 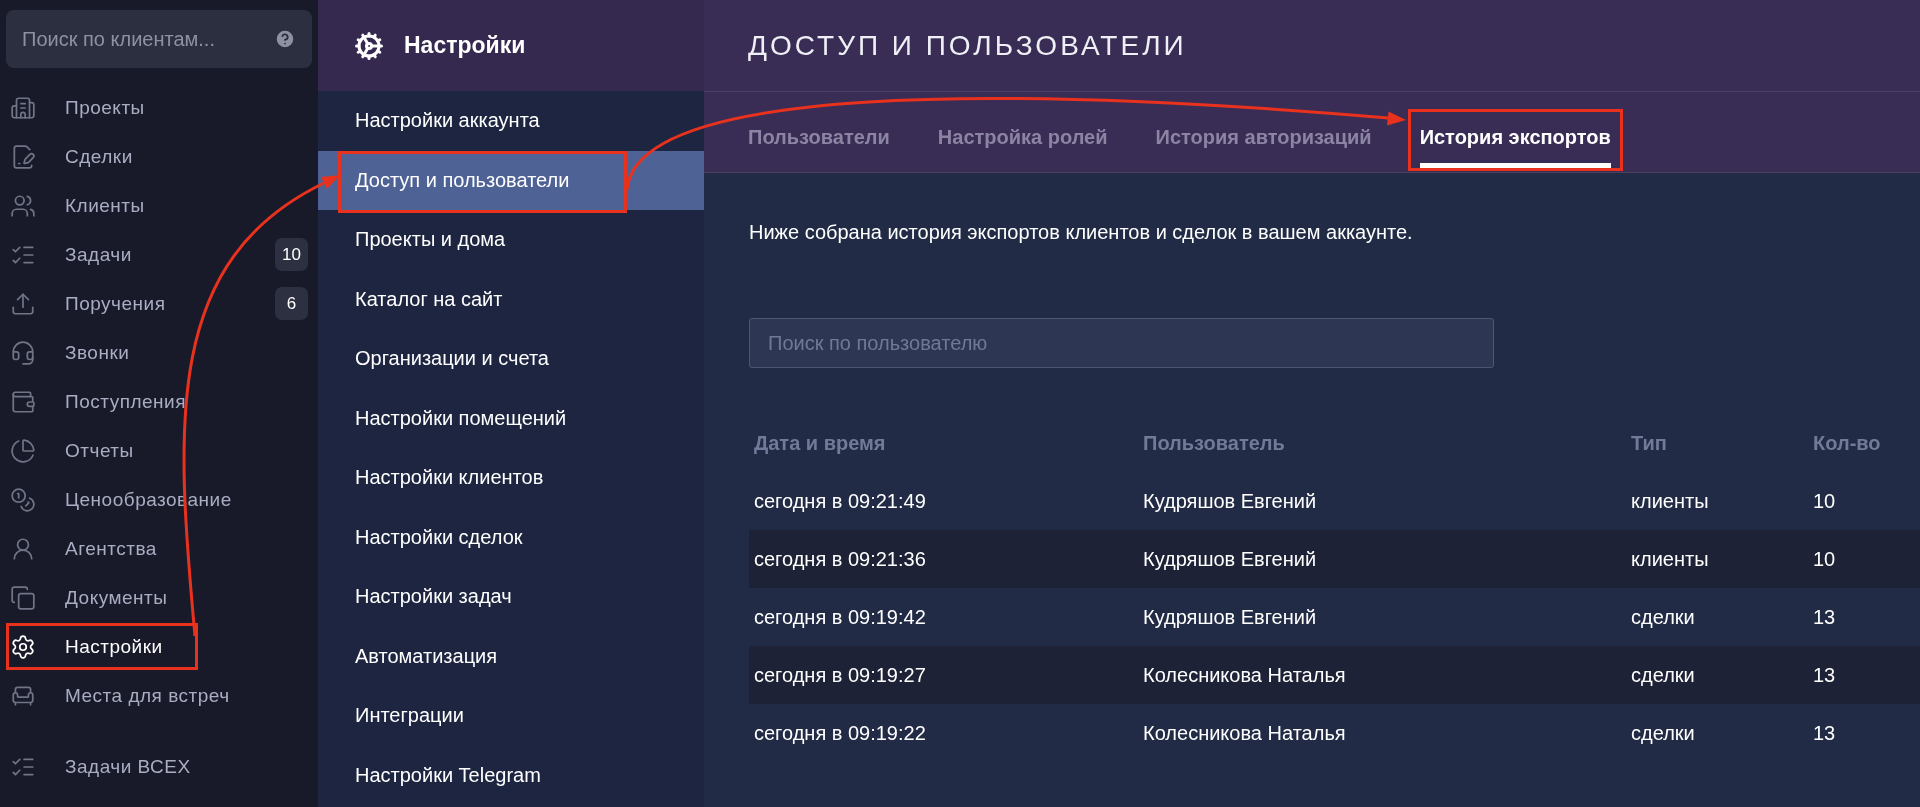 What do you see at coordinates (511, 775) in the screenshot?
I see `settings-menu-item: Настройки Telegram` at bounding box center [511, 775].